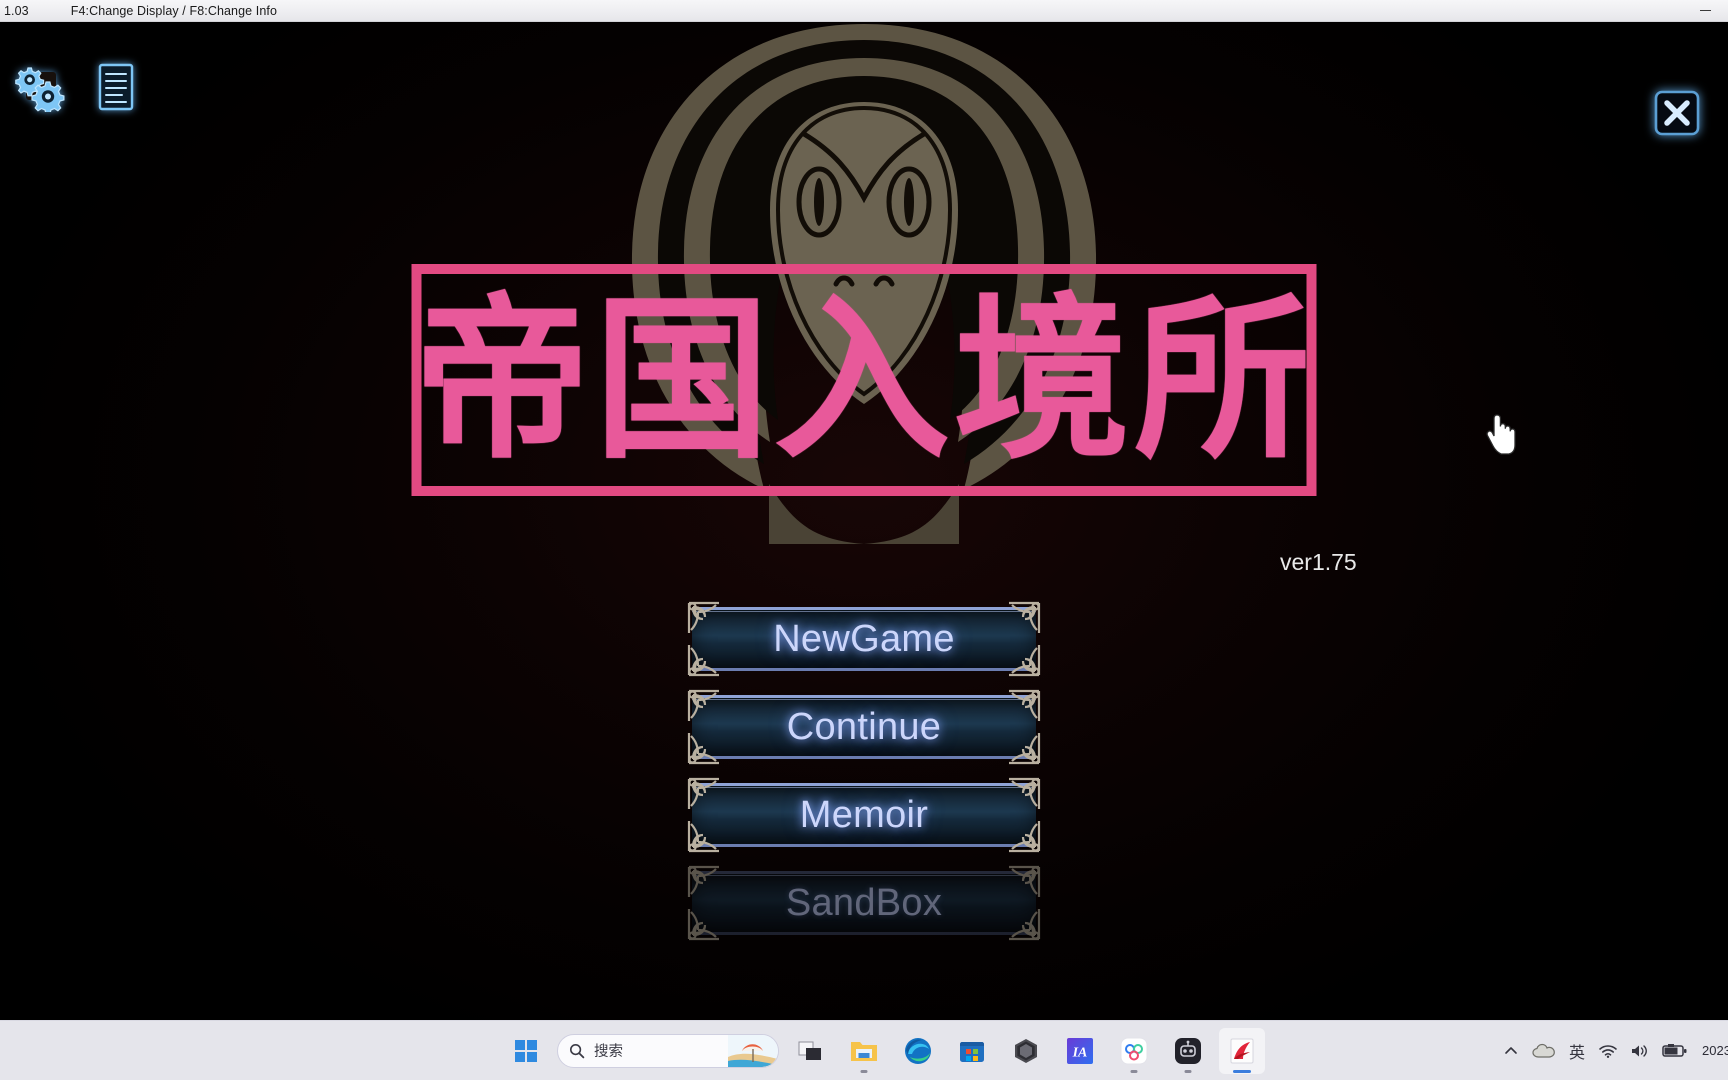 The width and height of the screenshot is (1728, 1080). I want to click on game-title-stamp: 帝国入境所, so click(864, 380).